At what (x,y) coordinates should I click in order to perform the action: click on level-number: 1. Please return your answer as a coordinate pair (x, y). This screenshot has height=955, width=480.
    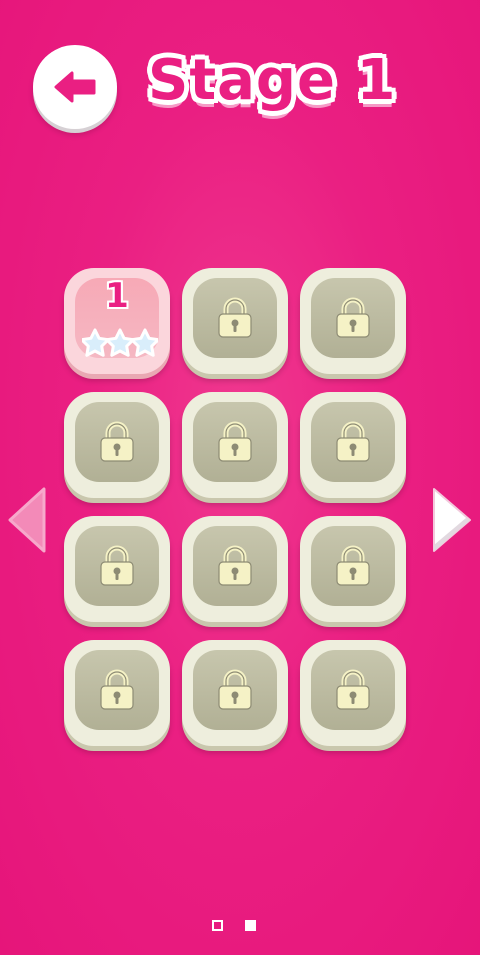
    Looking at the image, I should click on (117, 296).